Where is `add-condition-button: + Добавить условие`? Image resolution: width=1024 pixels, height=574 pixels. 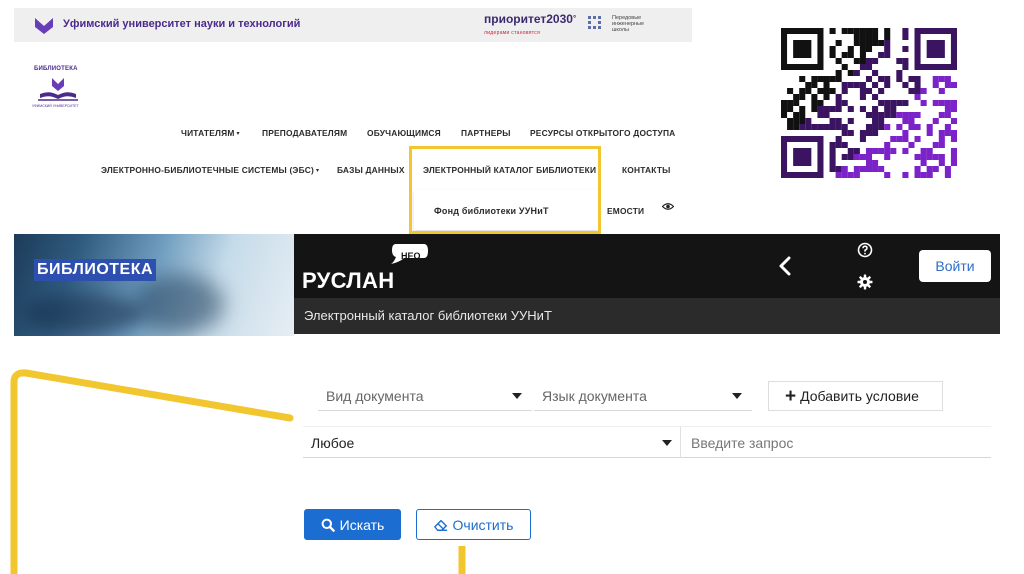
add-condition-button: + Добавить условие is located at coordinates (855, 396).